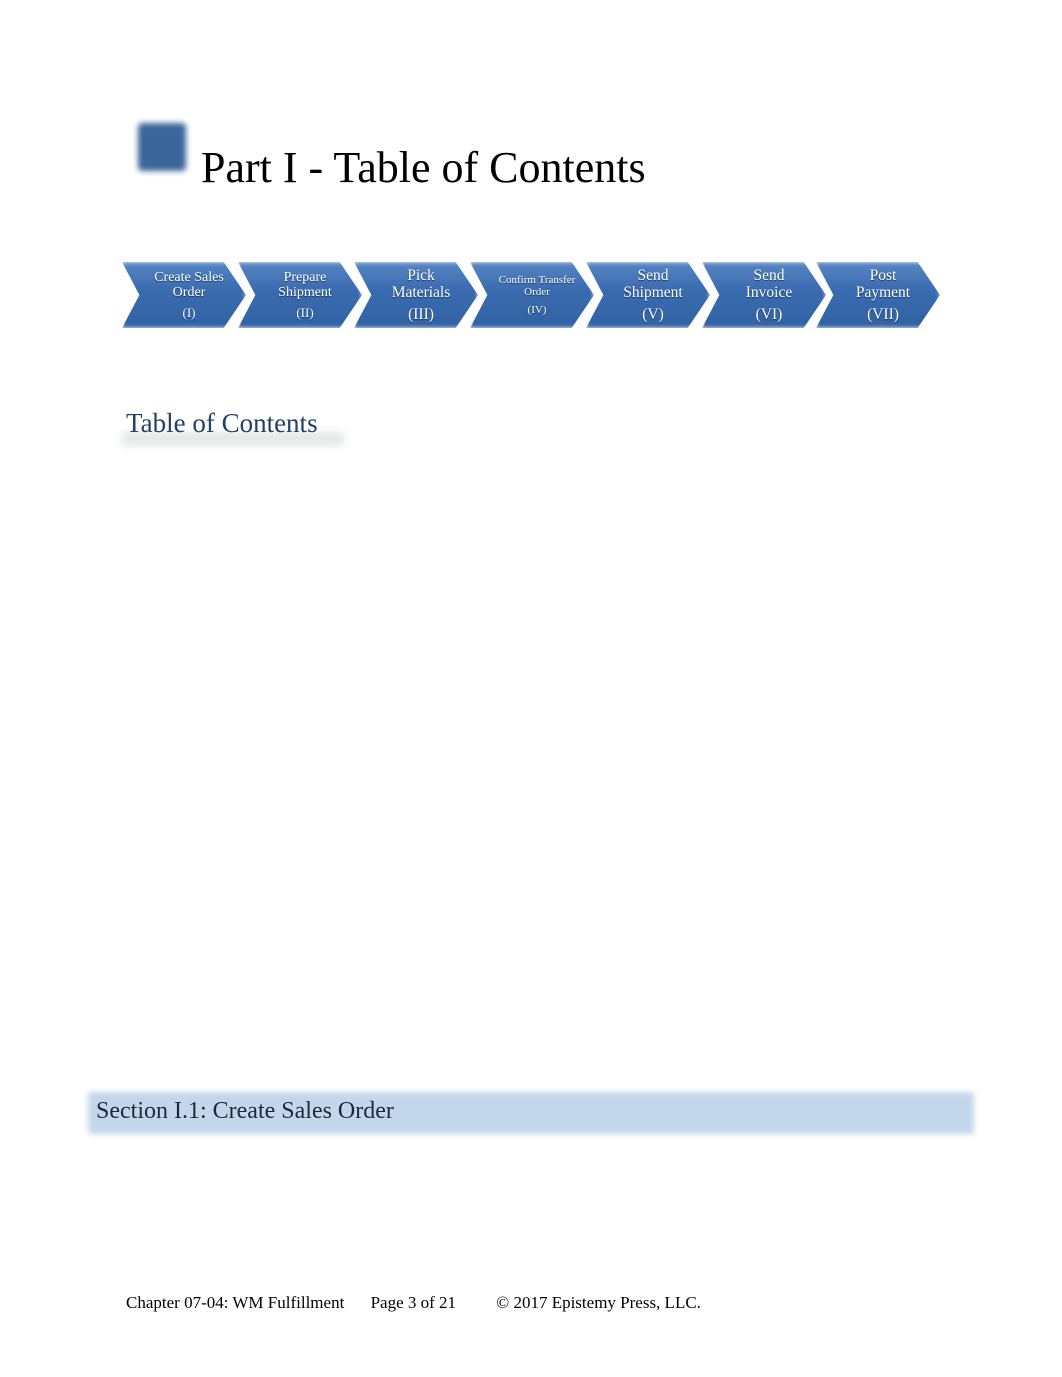 This screenshot has width=1062, height=1377. I want to click on process-step-pick-materials: Pick Materials (III), so click(416, 295).